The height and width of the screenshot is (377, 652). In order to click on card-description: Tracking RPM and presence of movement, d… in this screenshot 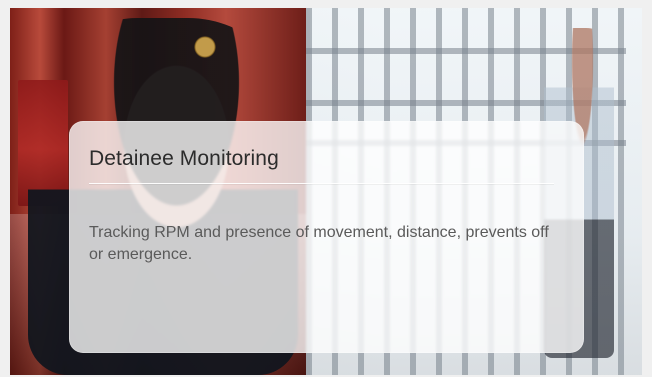, I will do `click(319, 243)`.